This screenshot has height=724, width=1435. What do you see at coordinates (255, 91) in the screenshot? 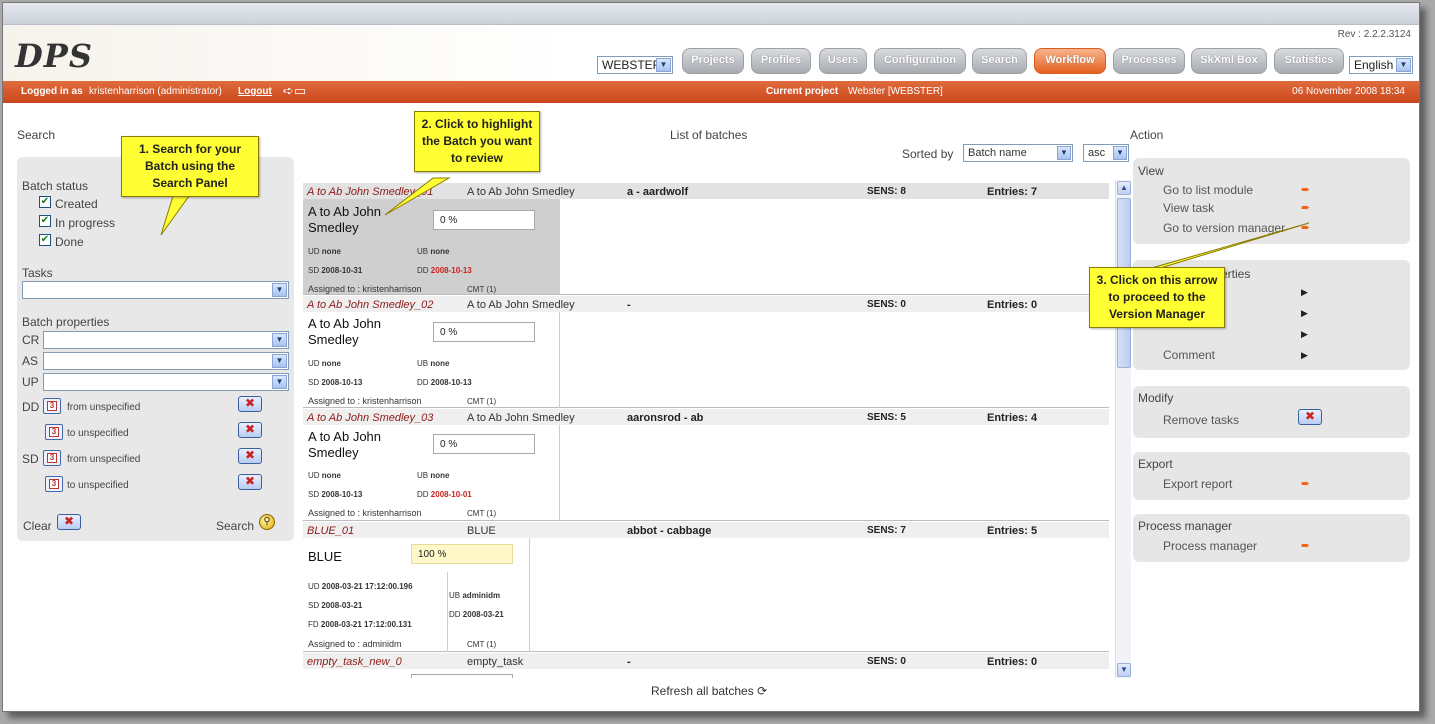
I see `logout-link: Logout` at bounding box center [255, 91].